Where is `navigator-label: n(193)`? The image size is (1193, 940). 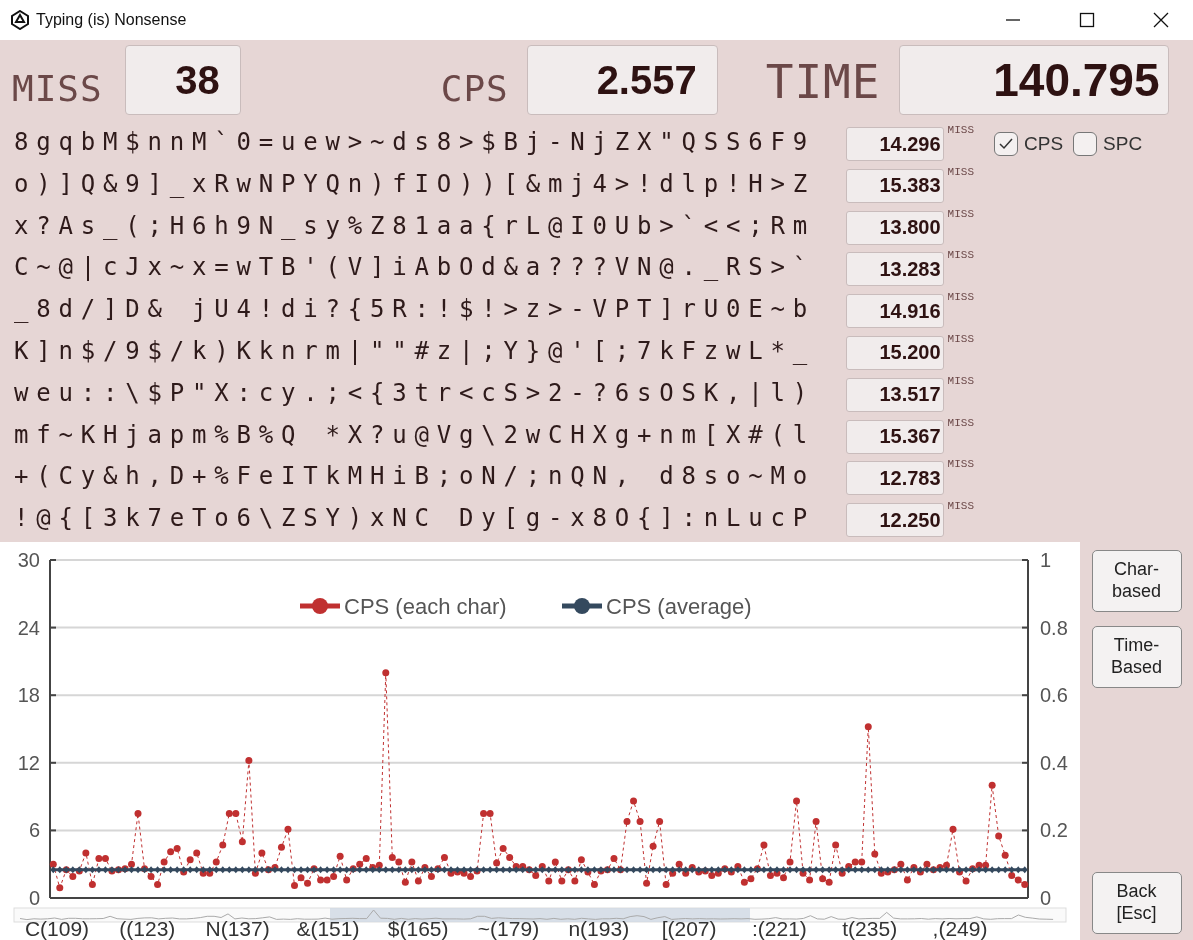 navigator-label: n(193) is located at coordinates (599, 928).